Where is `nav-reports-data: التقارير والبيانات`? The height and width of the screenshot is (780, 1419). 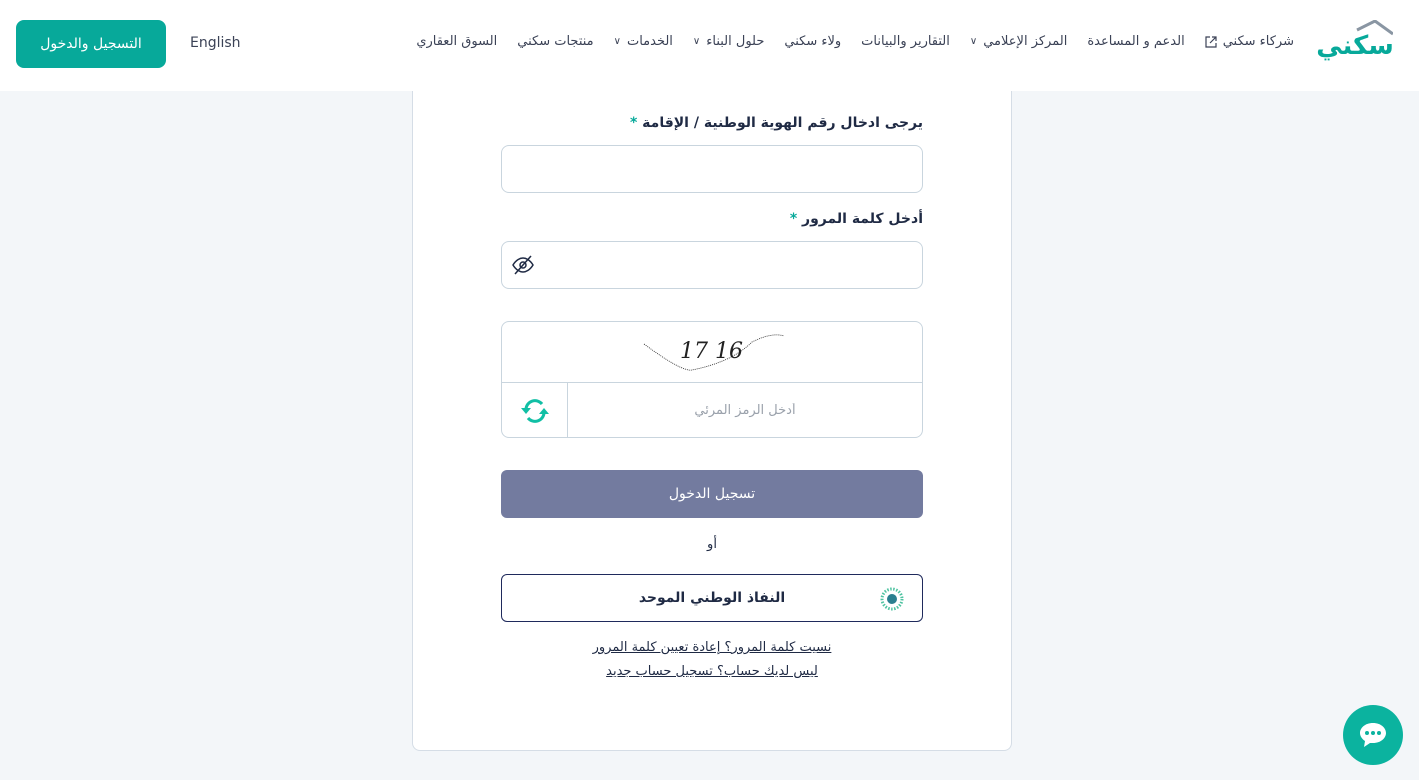
nav-reports-data: التقارير والبيانات is located at coordinates (905, 41).